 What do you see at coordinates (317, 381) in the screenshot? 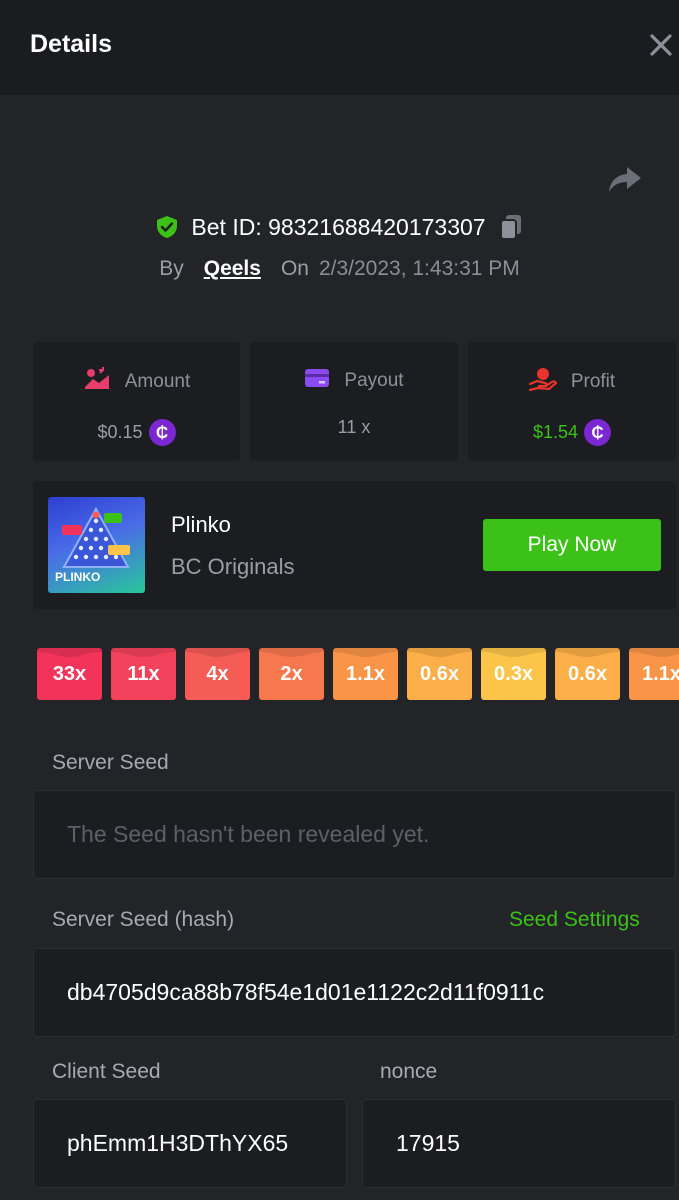
I see `payout-icon` at bounding box center [317, 381].